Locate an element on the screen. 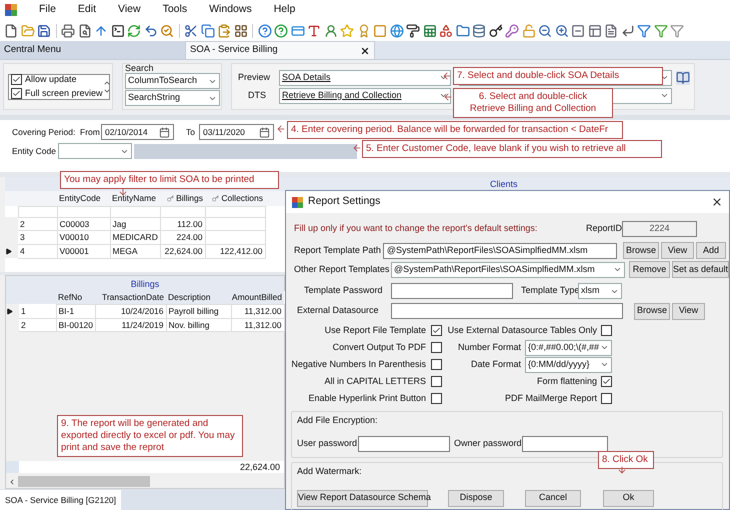  dts-dropdown: Retrieve Billing and Collection is located at coordinates (365, 96).